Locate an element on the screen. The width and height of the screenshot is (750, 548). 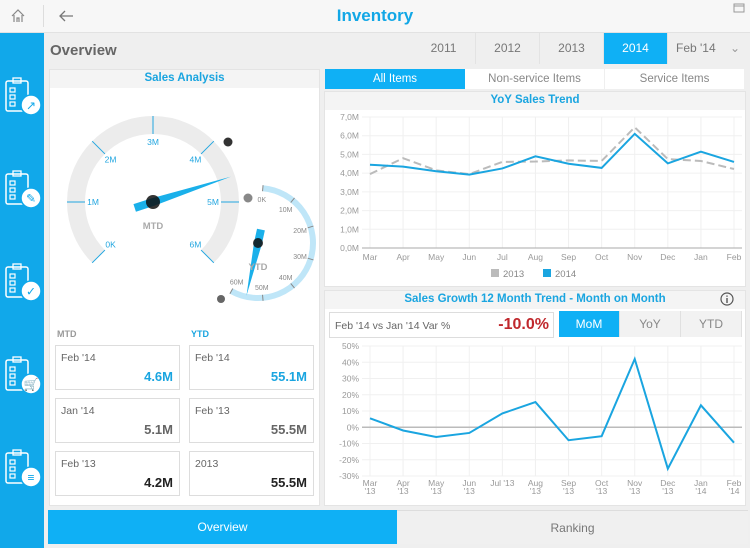
x-tick-label: May is located at coordinates (436, 257).